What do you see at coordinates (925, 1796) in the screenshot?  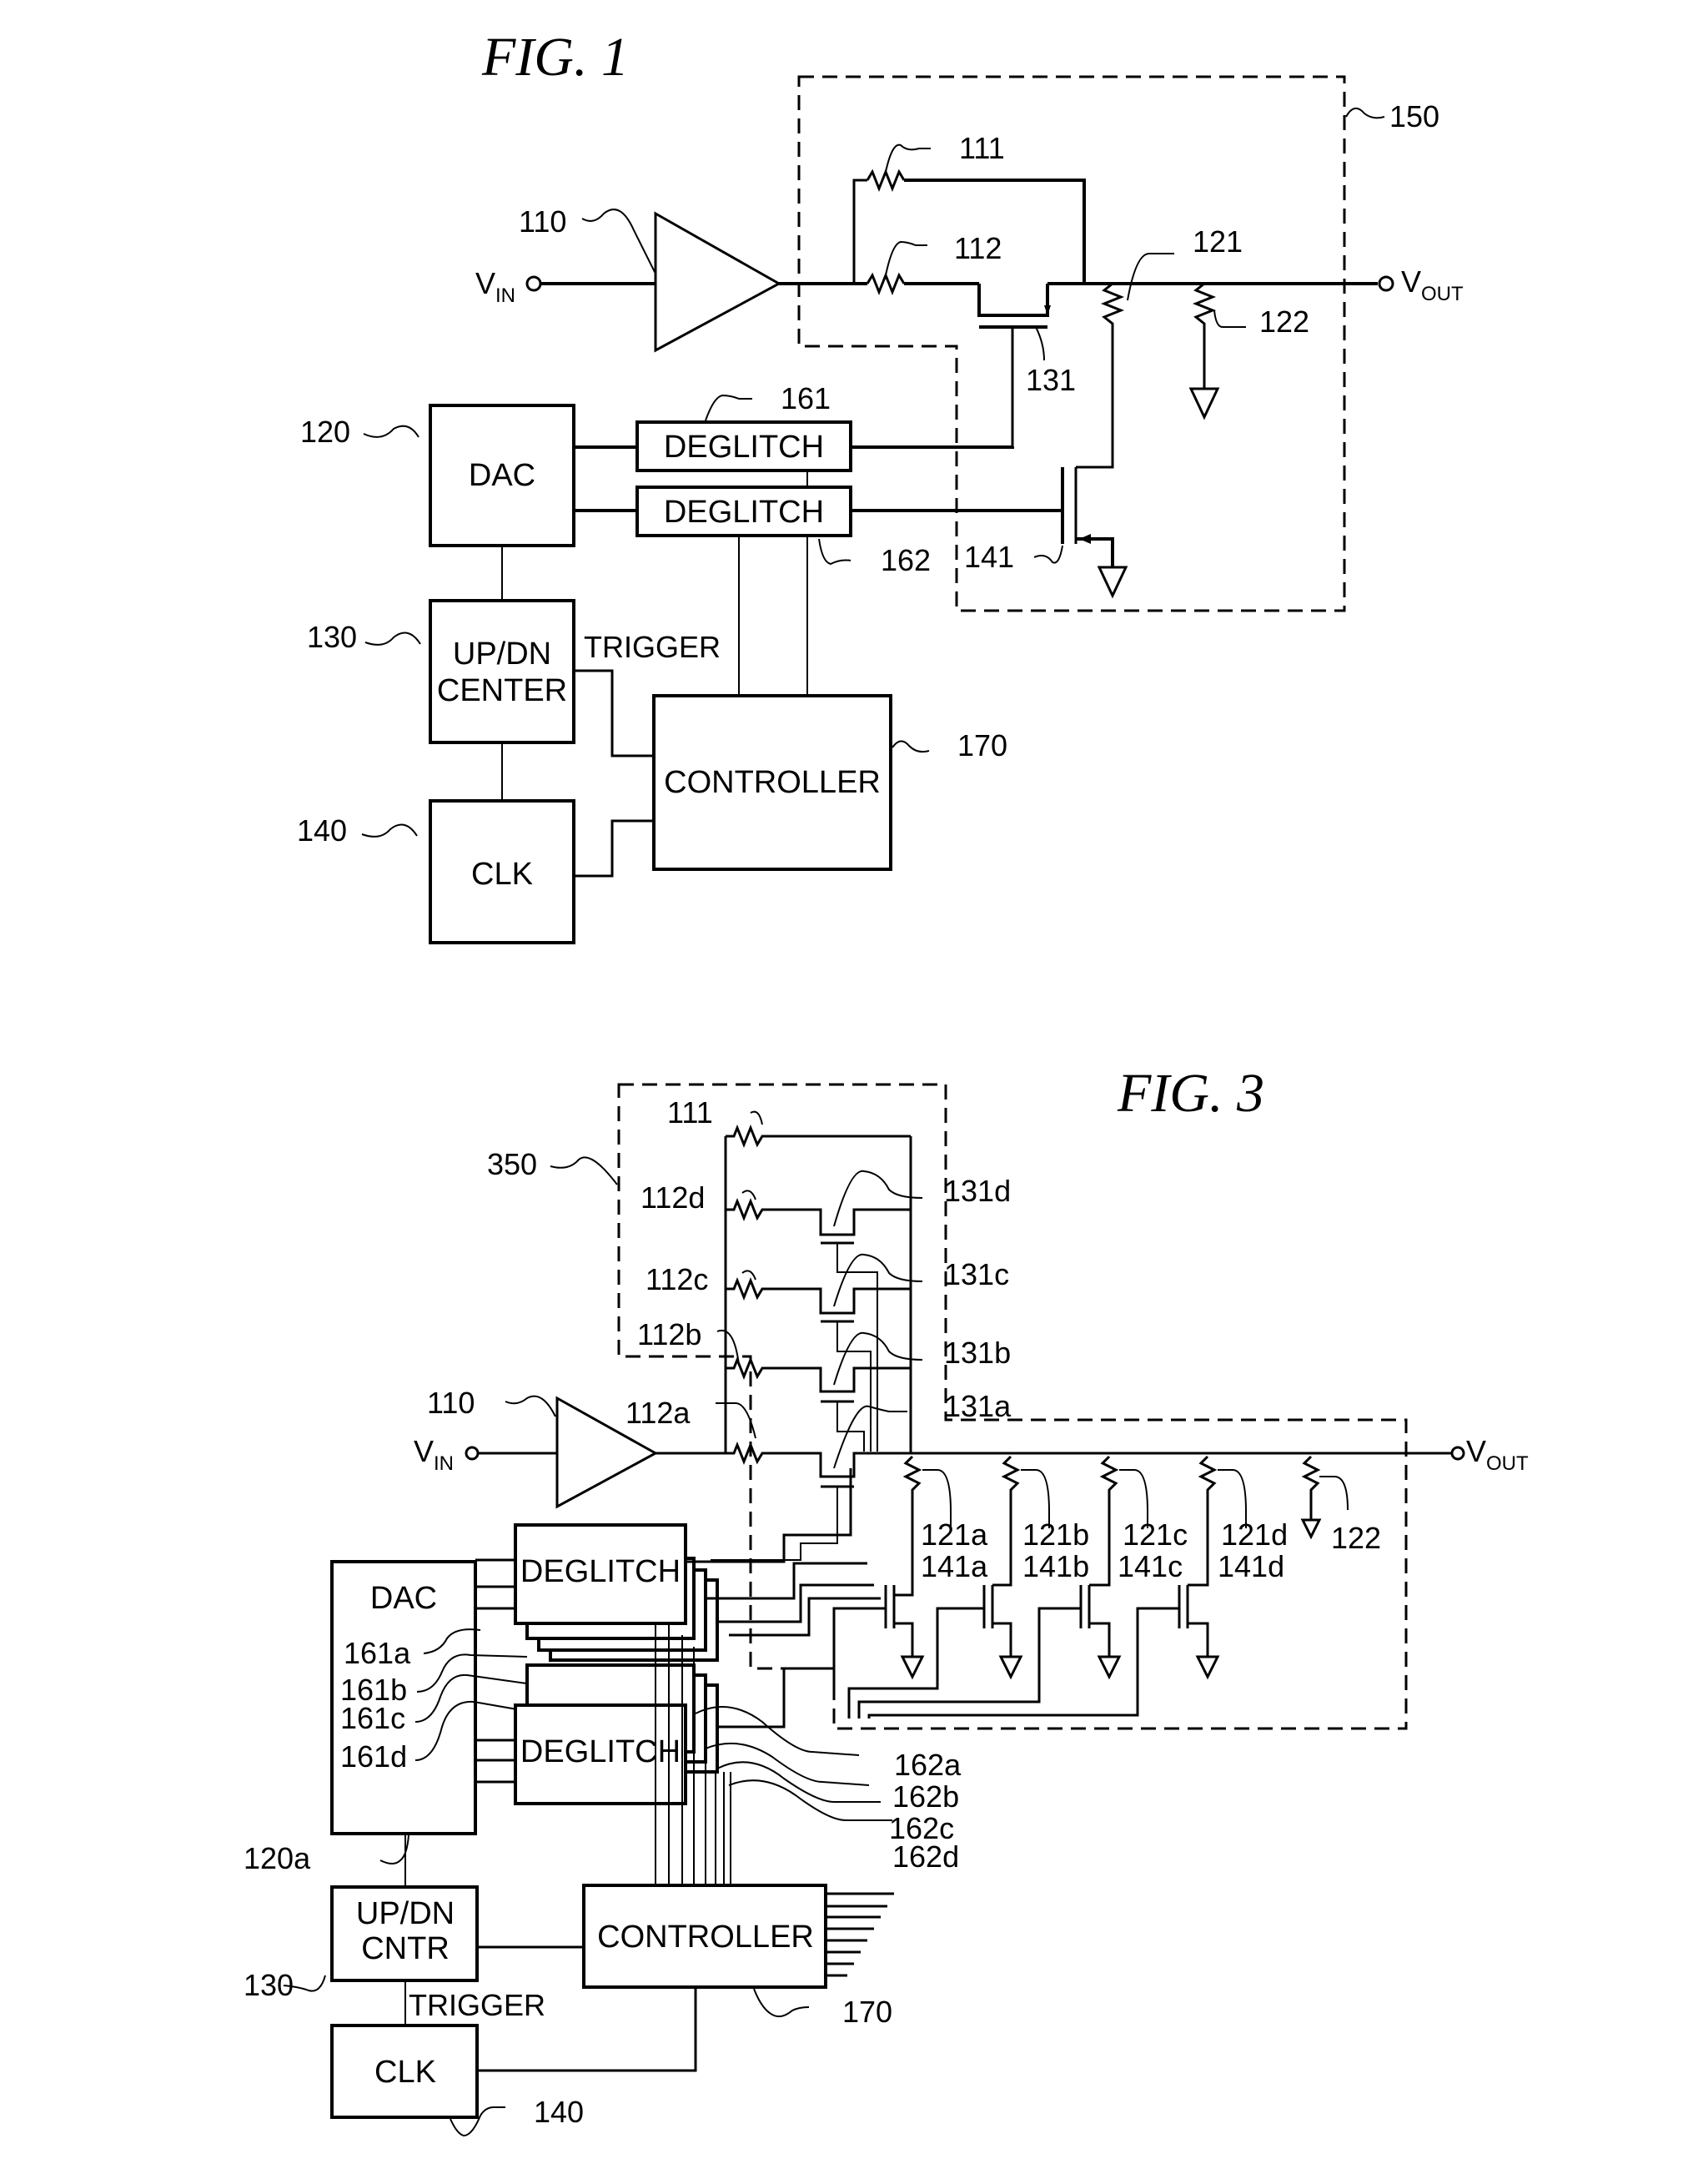 I see `fig3-ref-162b: 162b` at bounding box center [925, 1796].